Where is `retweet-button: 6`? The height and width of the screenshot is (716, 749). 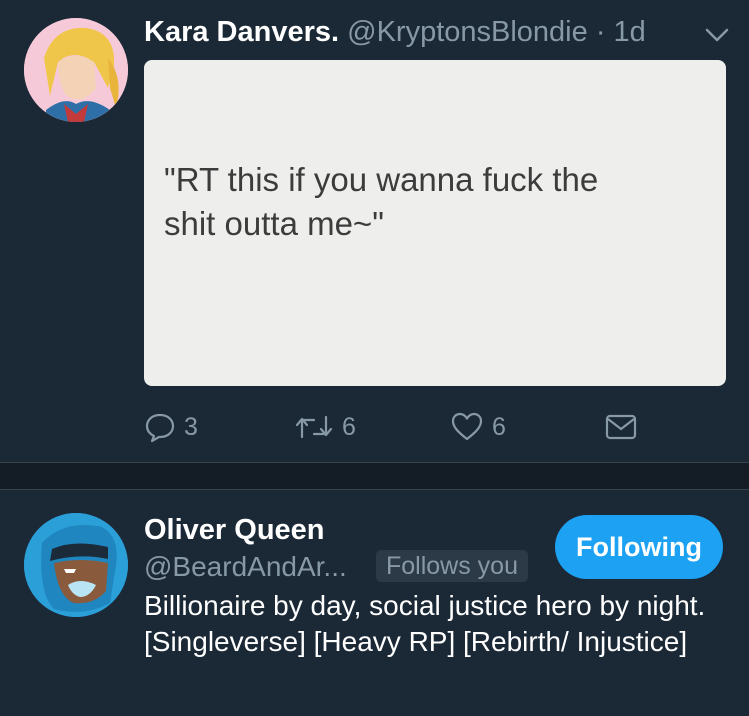
retweet-button: 6 is located at coordinates (325, 427).